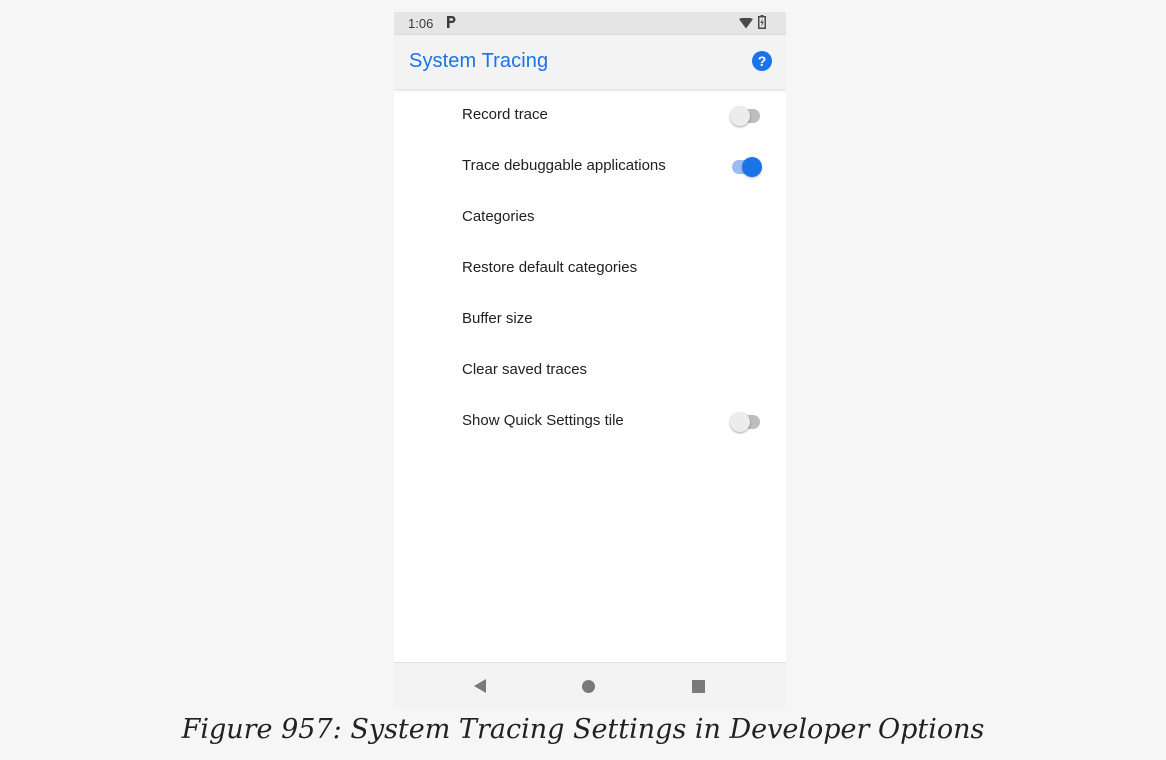  I want to click on setting-label: Restore default categories, so click(550, 267).